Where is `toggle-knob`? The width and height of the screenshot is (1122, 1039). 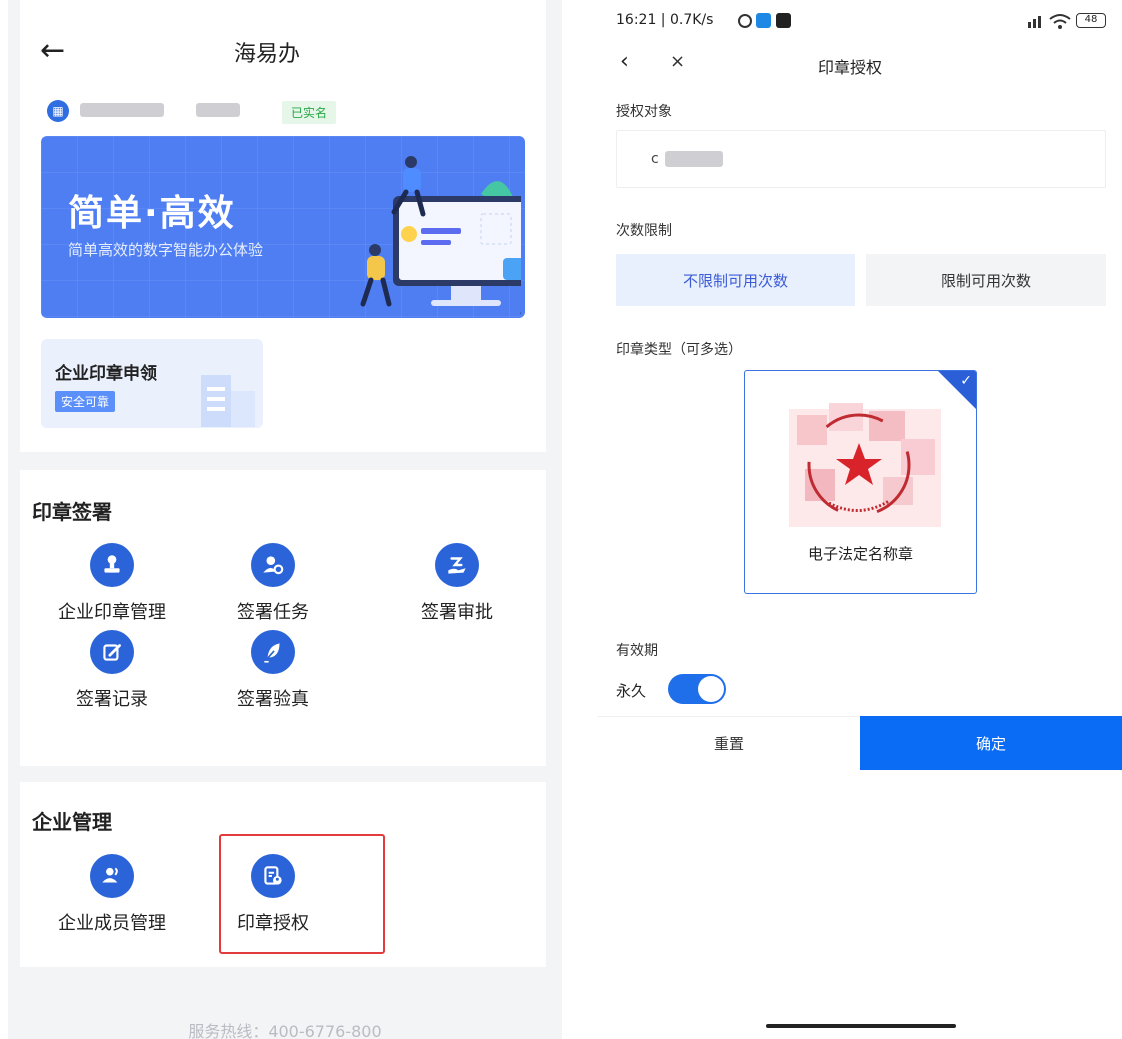 toggle-knob is located at coordinates (711, 689).